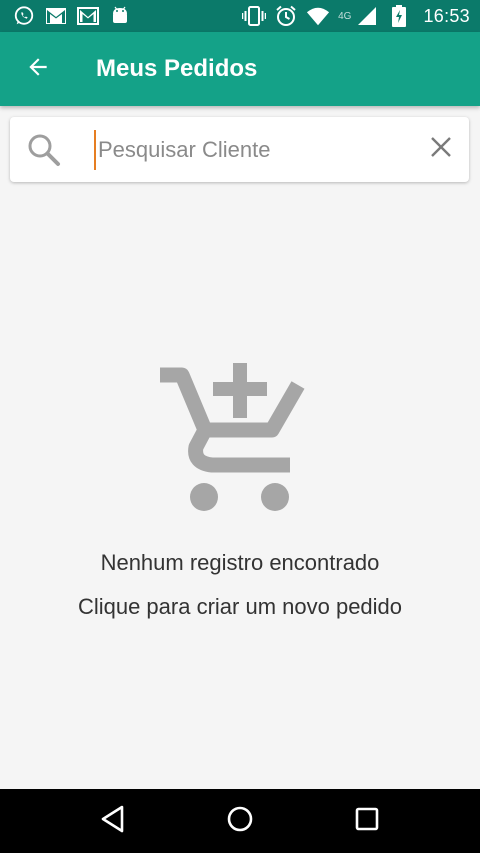  I want to click on add-shopping-cart-icon, so click(232, 437).